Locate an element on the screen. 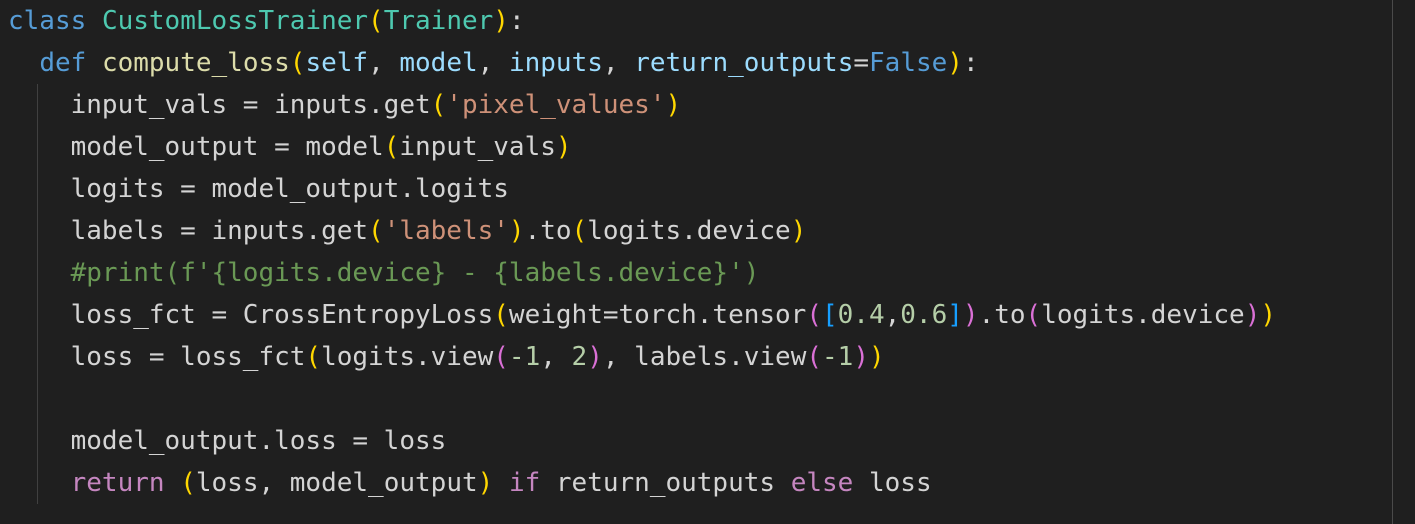 This screenshot has height=524, width=1415. code-token: if is located at coordinates (524, 483).